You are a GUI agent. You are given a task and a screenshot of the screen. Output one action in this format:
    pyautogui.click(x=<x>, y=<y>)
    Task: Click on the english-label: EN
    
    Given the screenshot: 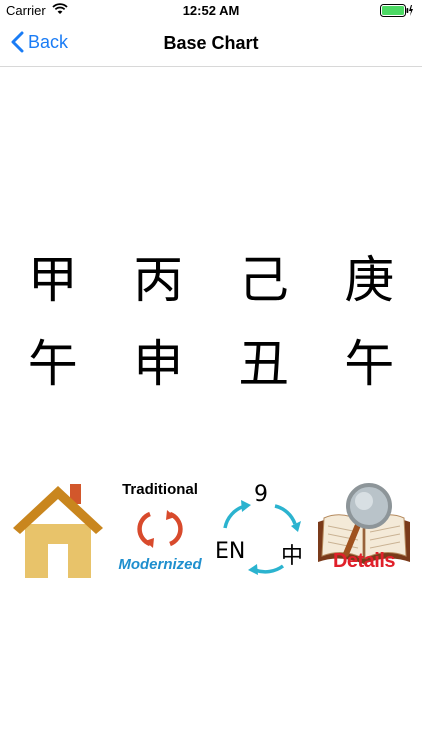 What is the action you would take?
    pyautogui.click(x=230, y=551)
    